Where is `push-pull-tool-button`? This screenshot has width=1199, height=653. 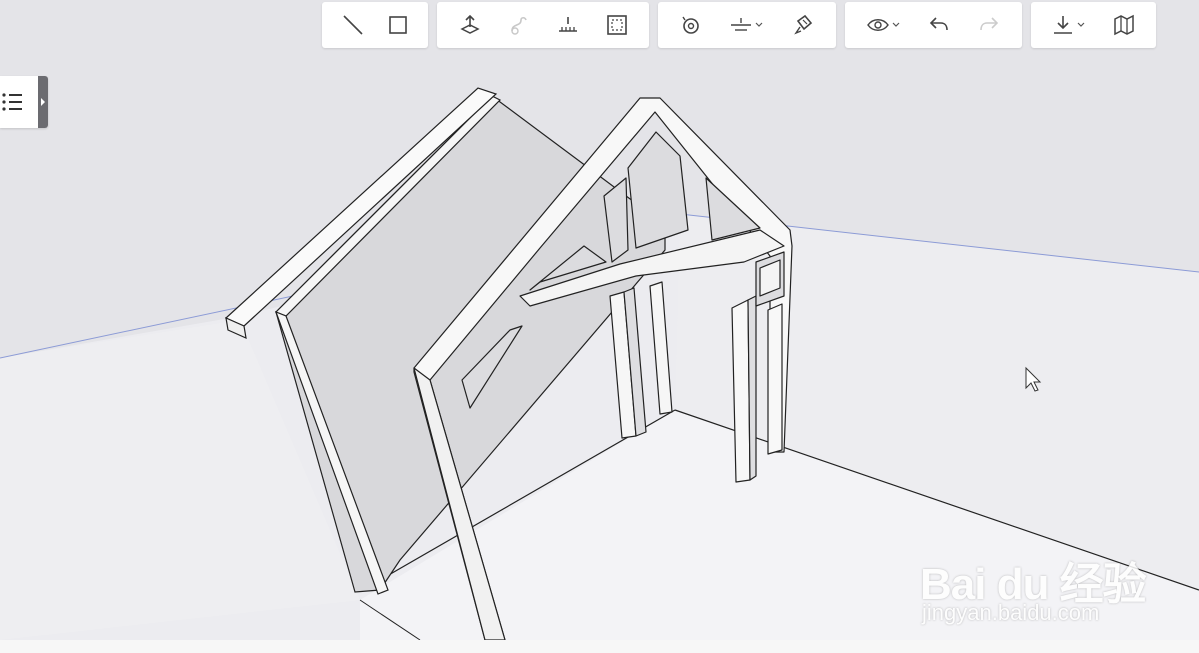
push-pull-tool-button is located at coordinates (470, 25).